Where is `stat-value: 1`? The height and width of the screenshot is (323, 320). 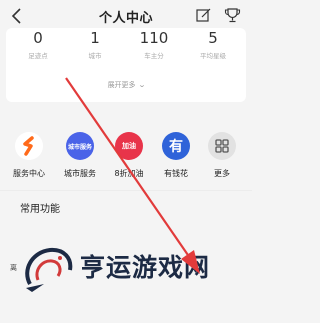 stat-value: 1 is located at coordinates (95, 38).